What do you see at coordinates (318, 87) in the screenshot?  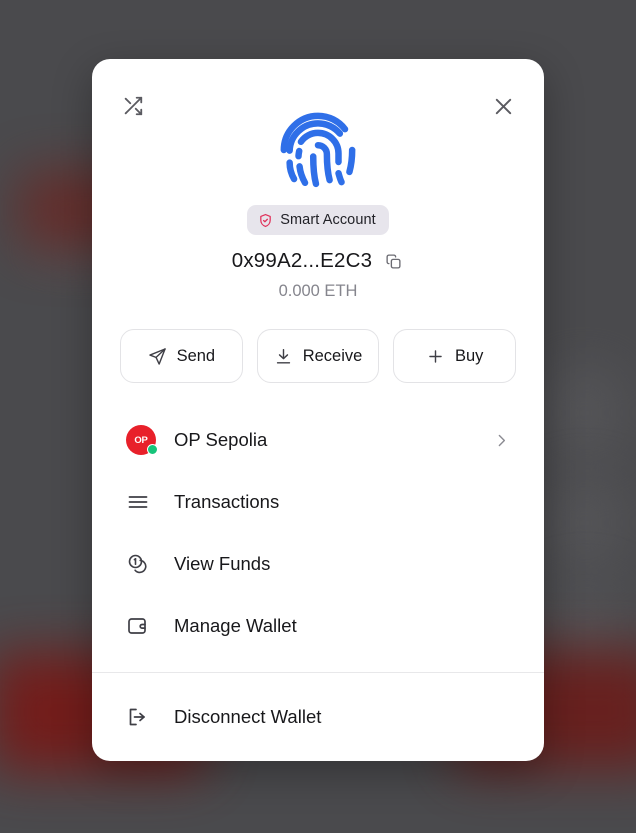 I see `modal-header` at bounding box center [318, 87].